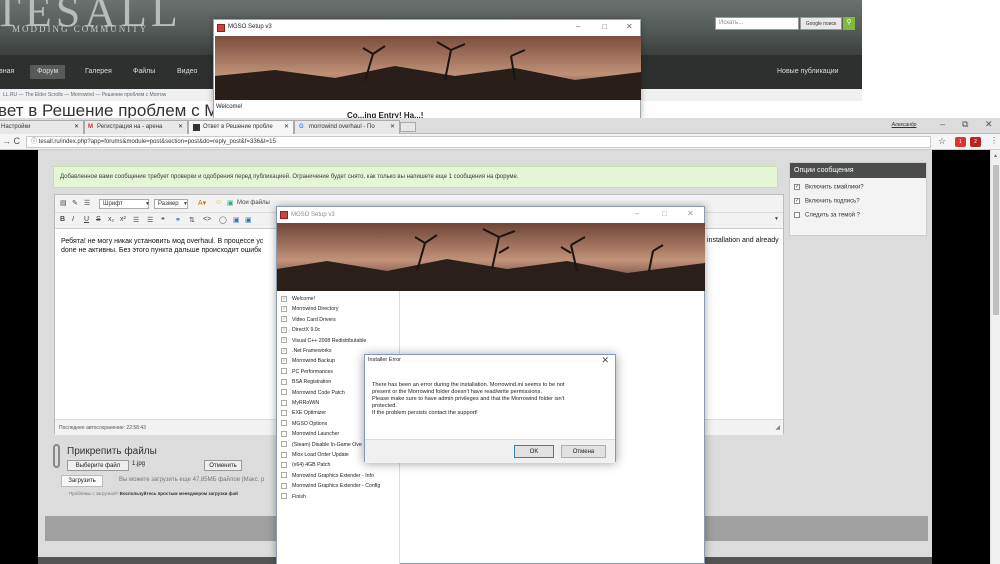 This screenshot has width=1000, height=564. I want to click on checkbox, so click(797, 215).